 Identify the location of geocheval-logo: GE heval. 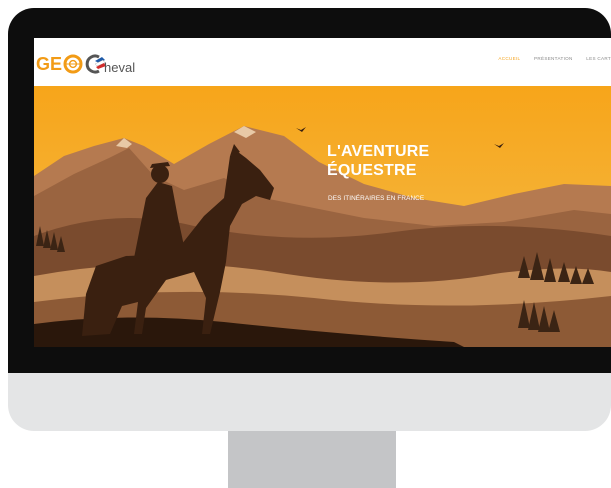
(96, 64).